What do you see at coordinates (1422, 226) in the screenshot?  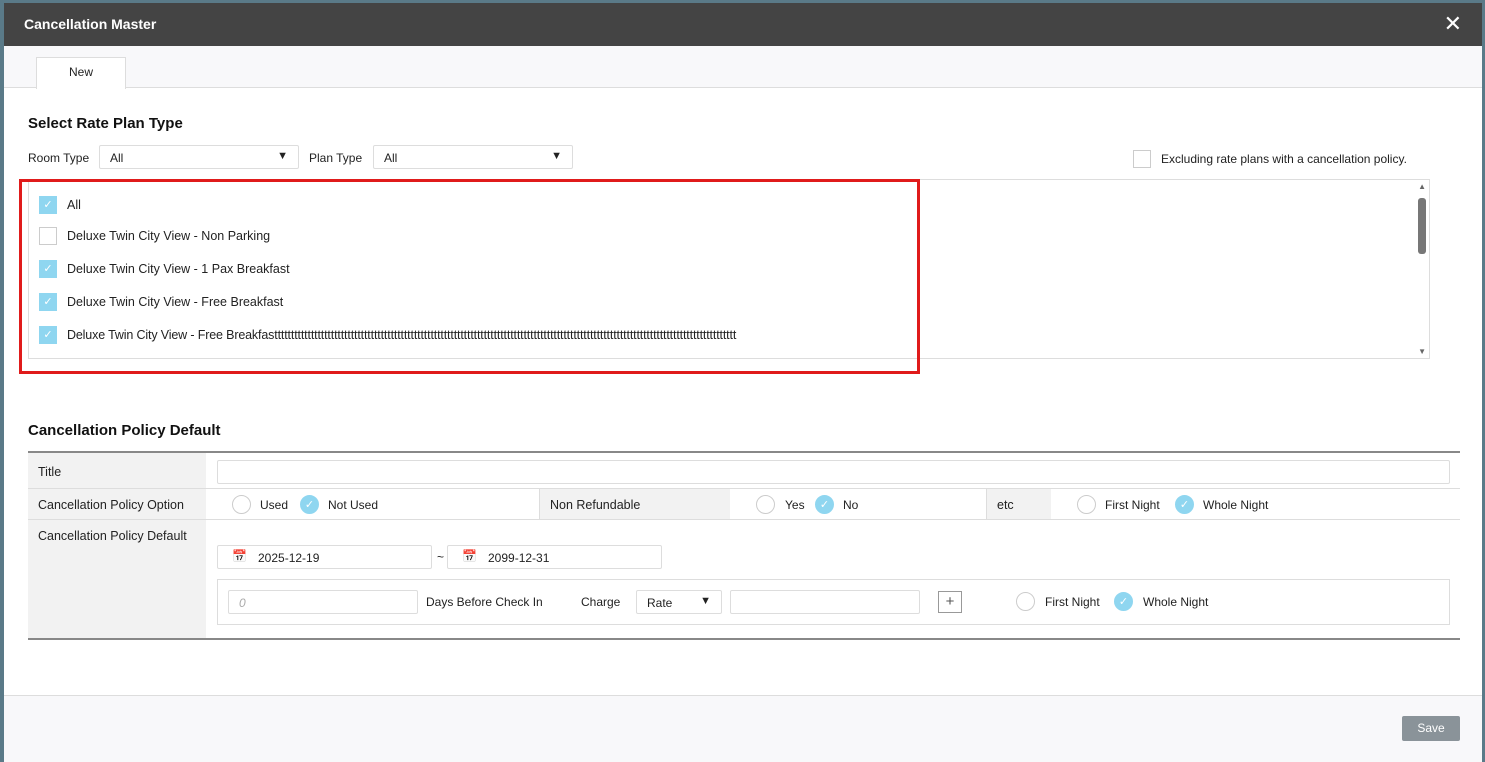 I see `scrollbar-thumb` at bounding box center [1422, 226].